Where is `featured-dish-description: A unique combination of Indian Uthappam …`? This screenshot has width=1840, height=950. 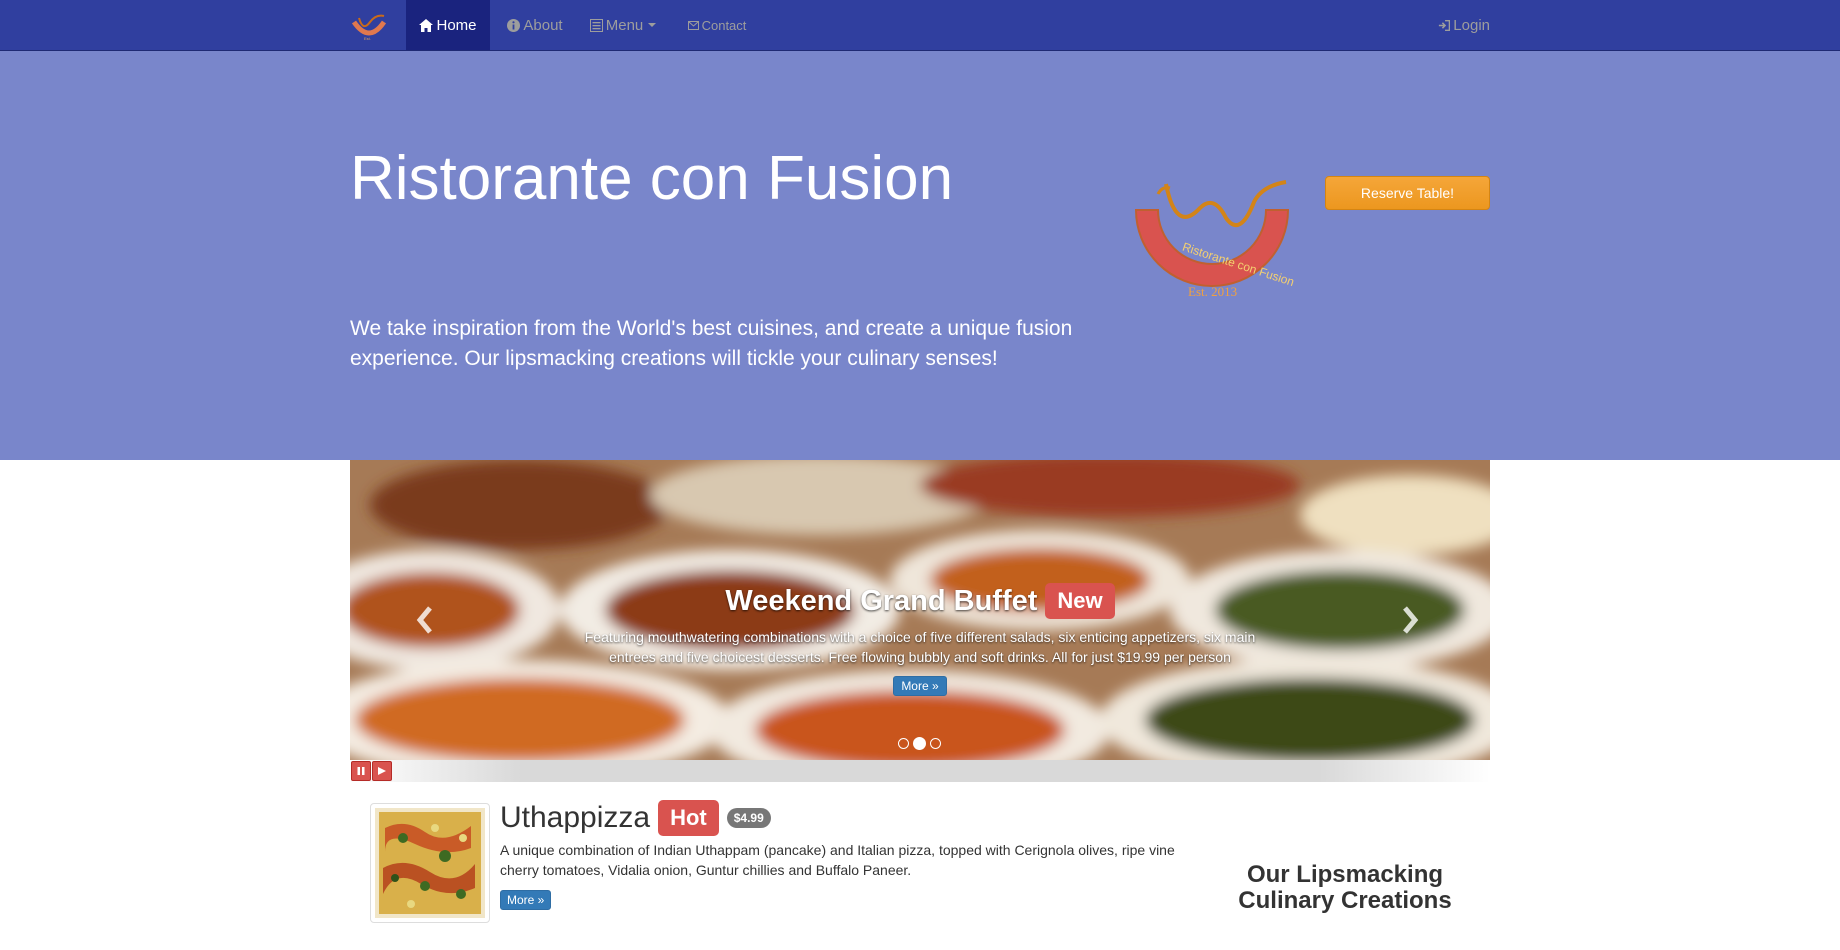 featured-dish-description: A unique combination of Indian Uthappam … is located at coordinates (837, 860).